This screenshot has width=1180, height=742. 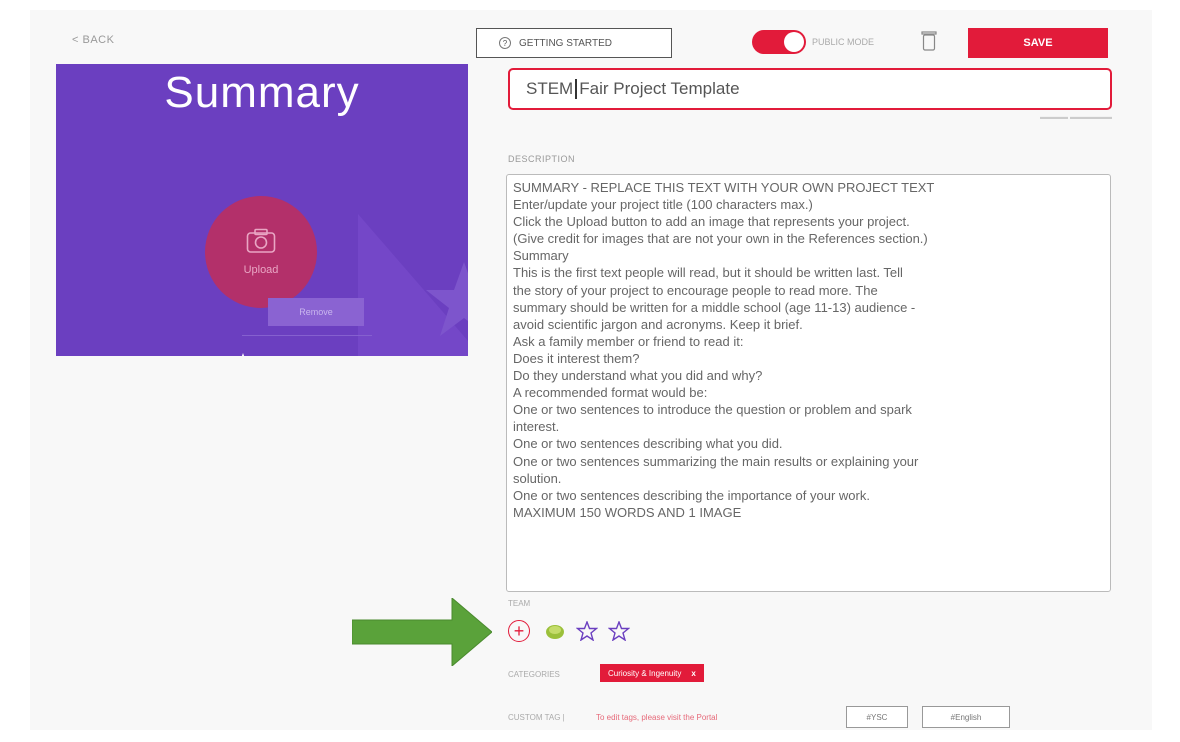 I want to click on cover-logo: ▬▬ ▬▬▬ ▬▬▬▬▬▬ ▬▬▬▬ ▬▬▬, so click(x=279, y=354).